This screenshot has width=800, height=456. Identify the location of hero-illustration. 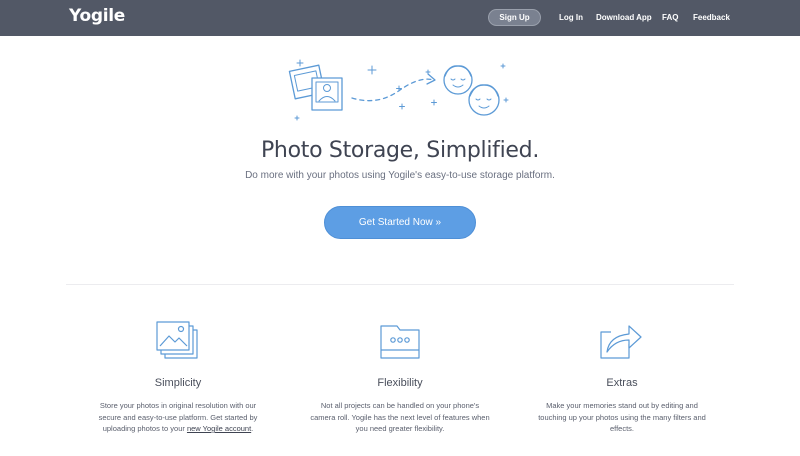
(398, 90).